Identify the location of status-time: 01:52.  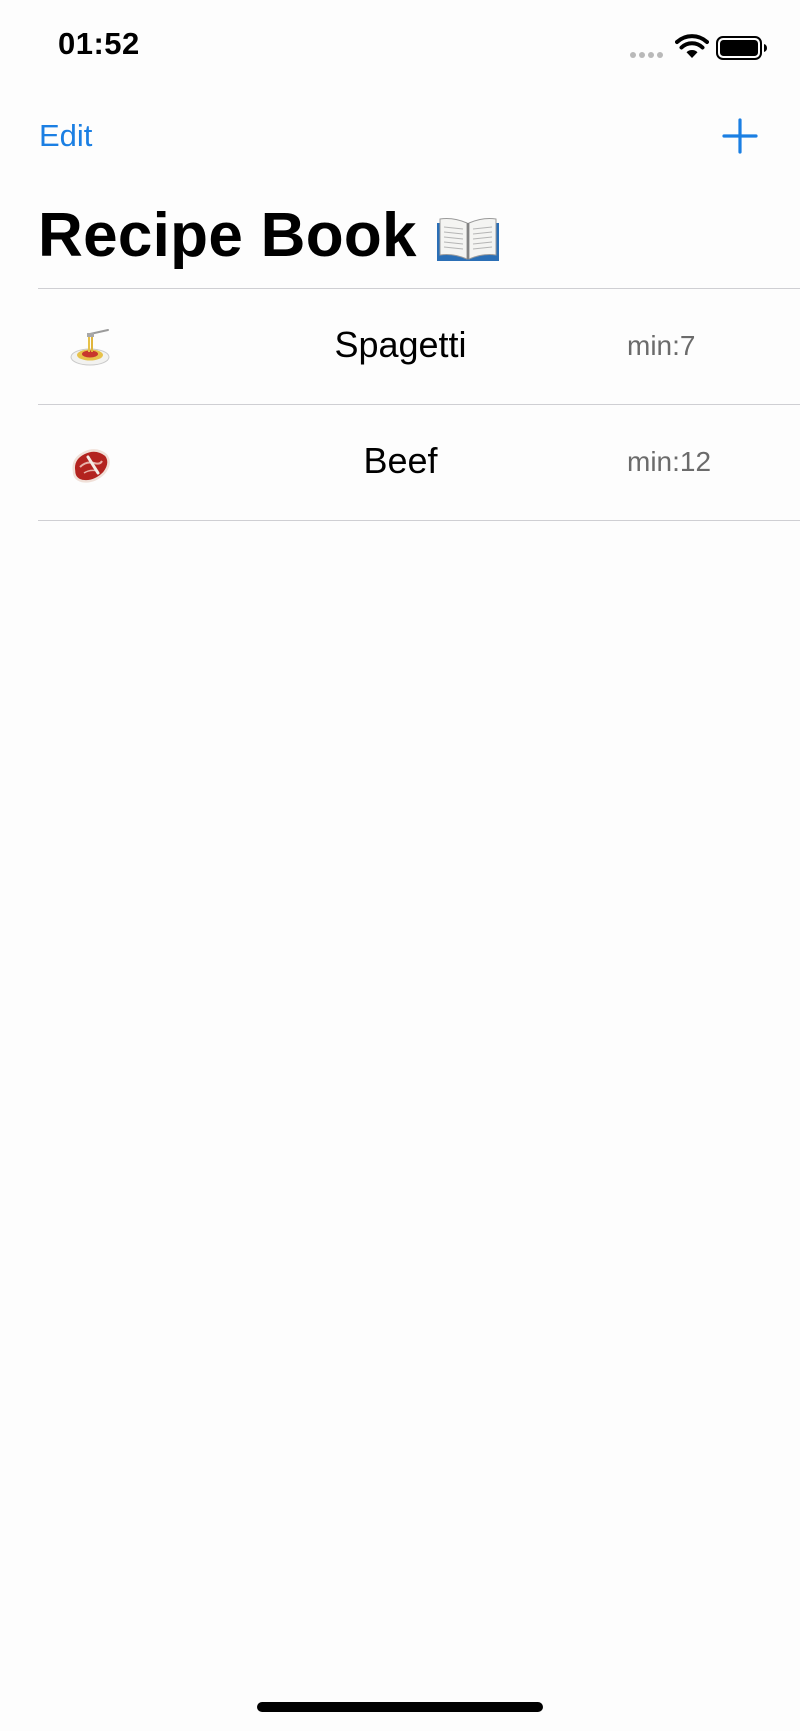
(99, 43).